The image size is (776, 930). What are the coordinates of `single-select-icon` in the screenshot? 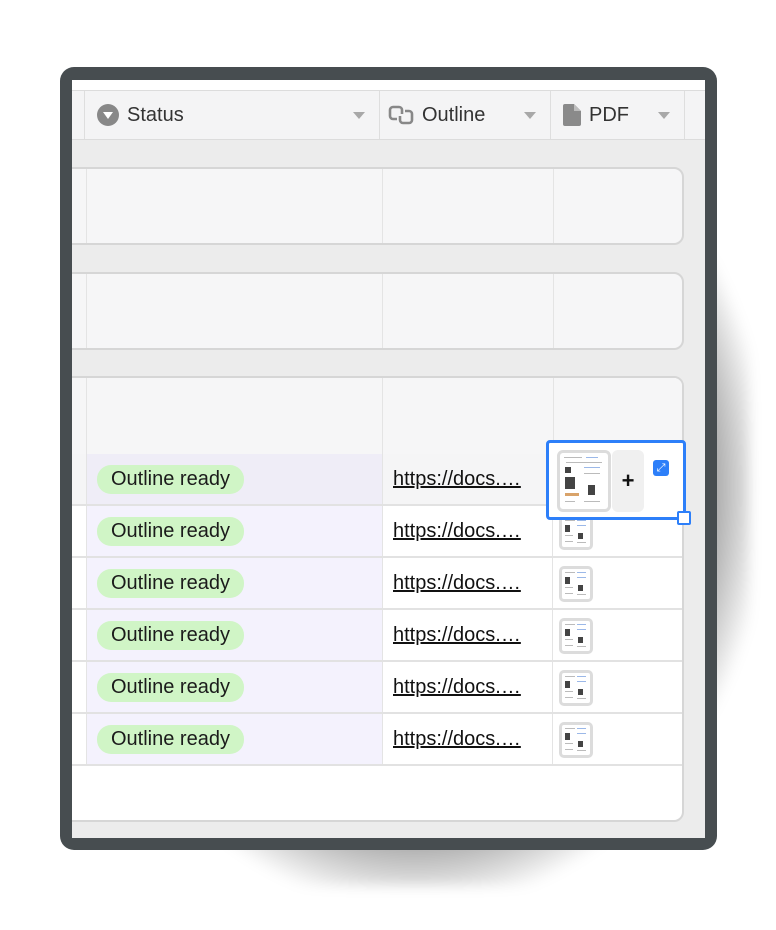 It's located at (108, 115).